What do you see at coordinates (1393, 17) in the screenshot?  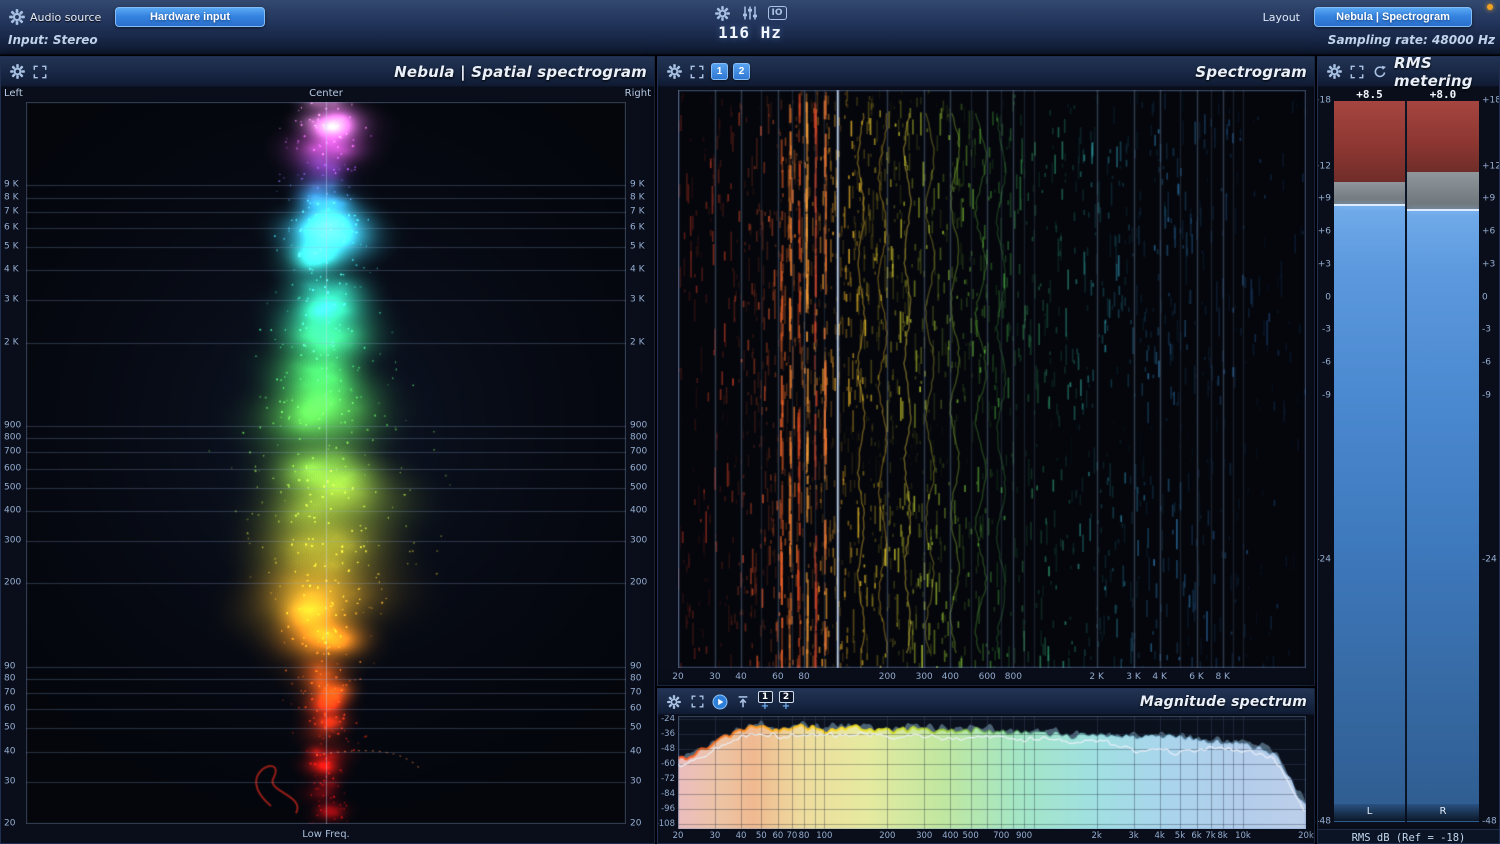 I see `view-preset-button: Nebula | Spectrogram` at bounding box center [1393, 17].